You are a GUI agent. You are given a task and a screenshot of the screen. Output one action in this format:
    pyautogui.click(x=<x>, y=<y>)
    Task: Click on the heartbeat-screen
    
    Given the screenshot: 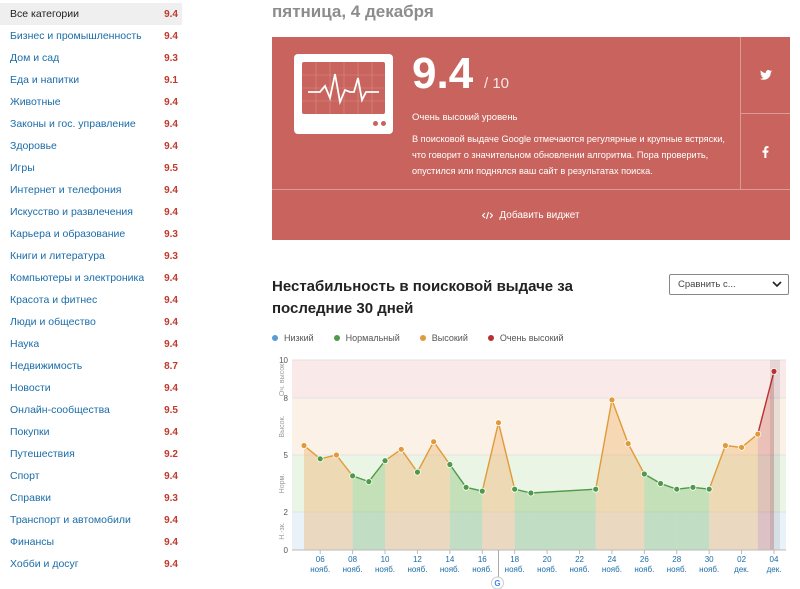 What is the action you would take?
    pyautogui.click(x=343, y=88)
    